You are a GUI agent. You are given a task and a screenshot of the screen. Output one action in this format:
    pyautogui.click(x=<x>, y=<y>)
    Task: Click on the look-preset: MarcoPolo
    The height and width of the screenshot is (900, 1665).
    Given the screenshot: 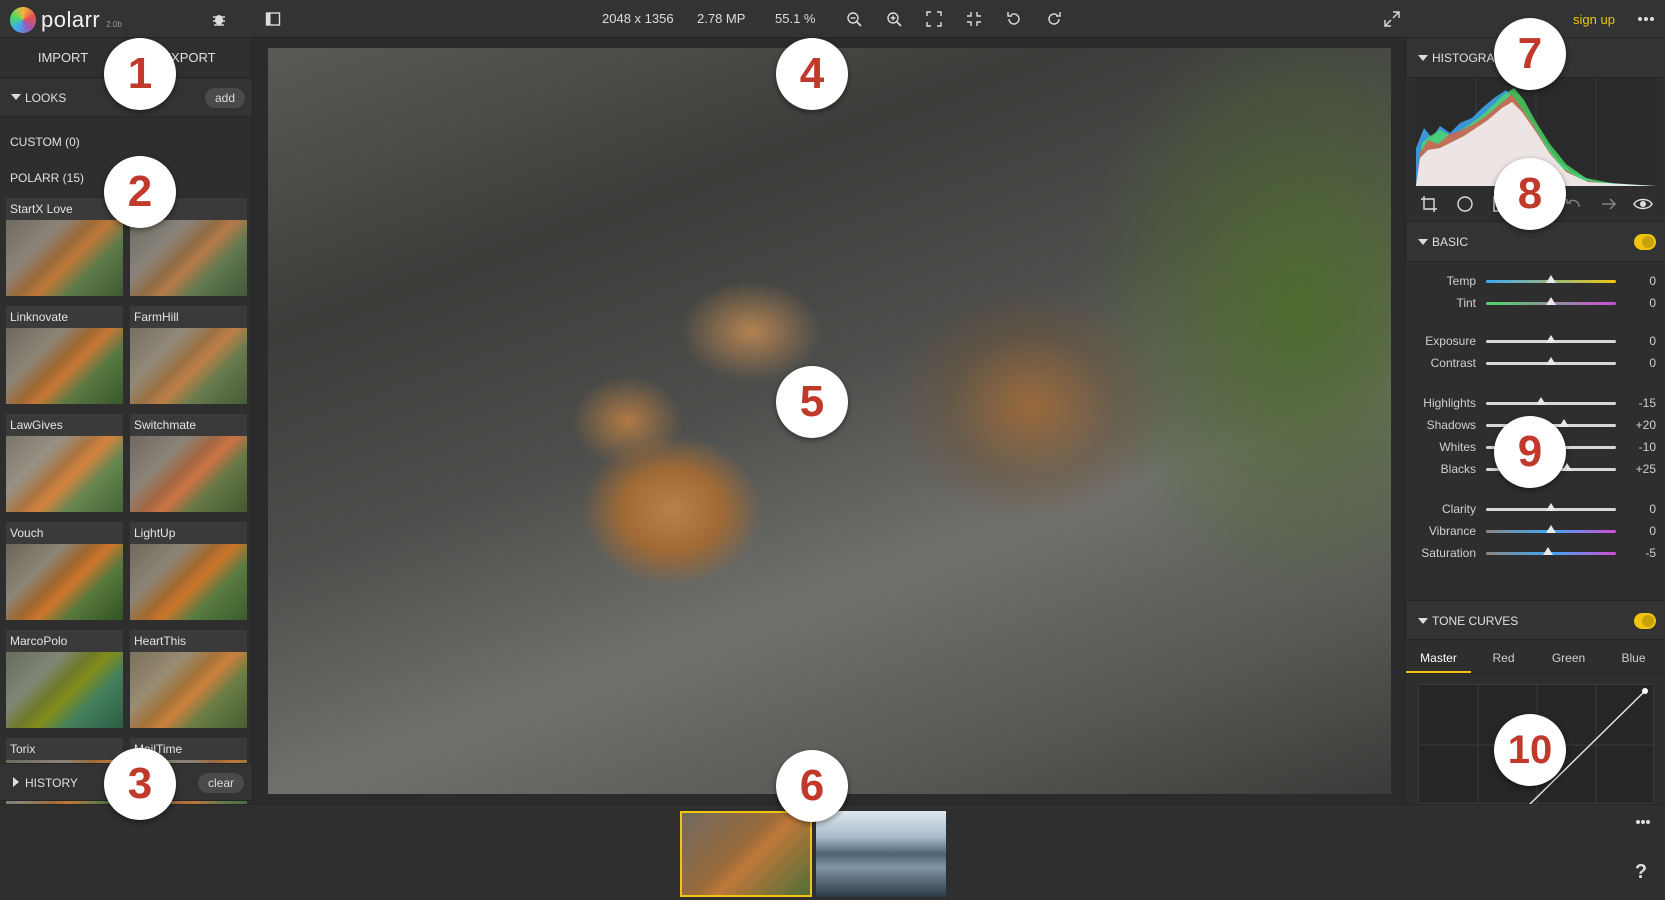 What is the action you would take?
    pyautogui.click(x=64, y=679)
    